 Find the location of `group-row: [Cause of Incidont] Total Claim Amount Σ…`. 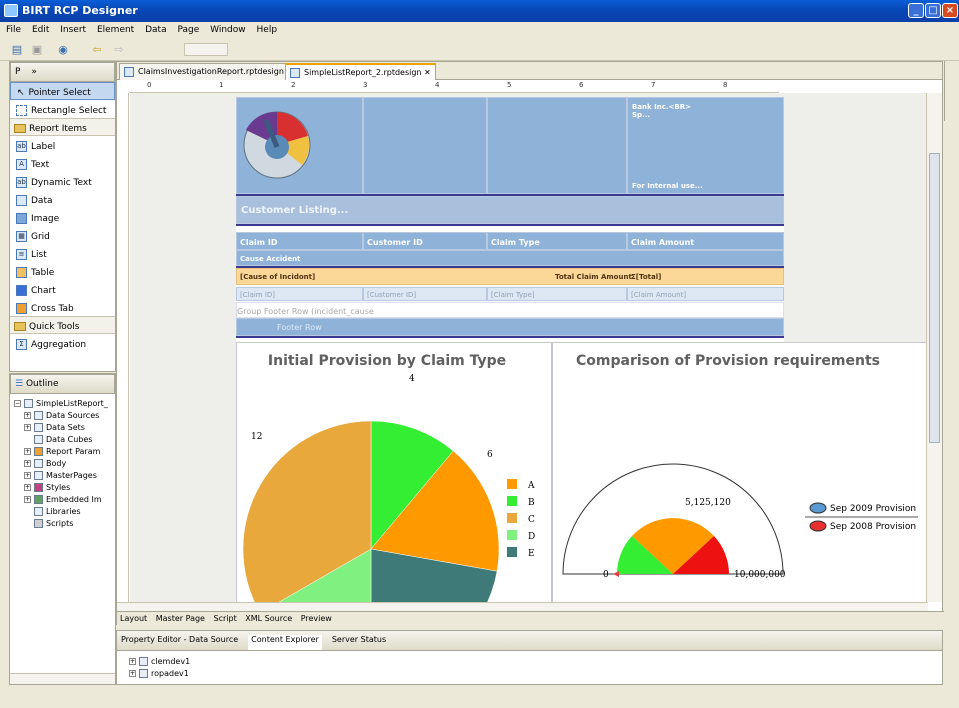

group-row: [Cause of Incidont] Total Claim Amount Σ… is located at coordinates (510, 276).